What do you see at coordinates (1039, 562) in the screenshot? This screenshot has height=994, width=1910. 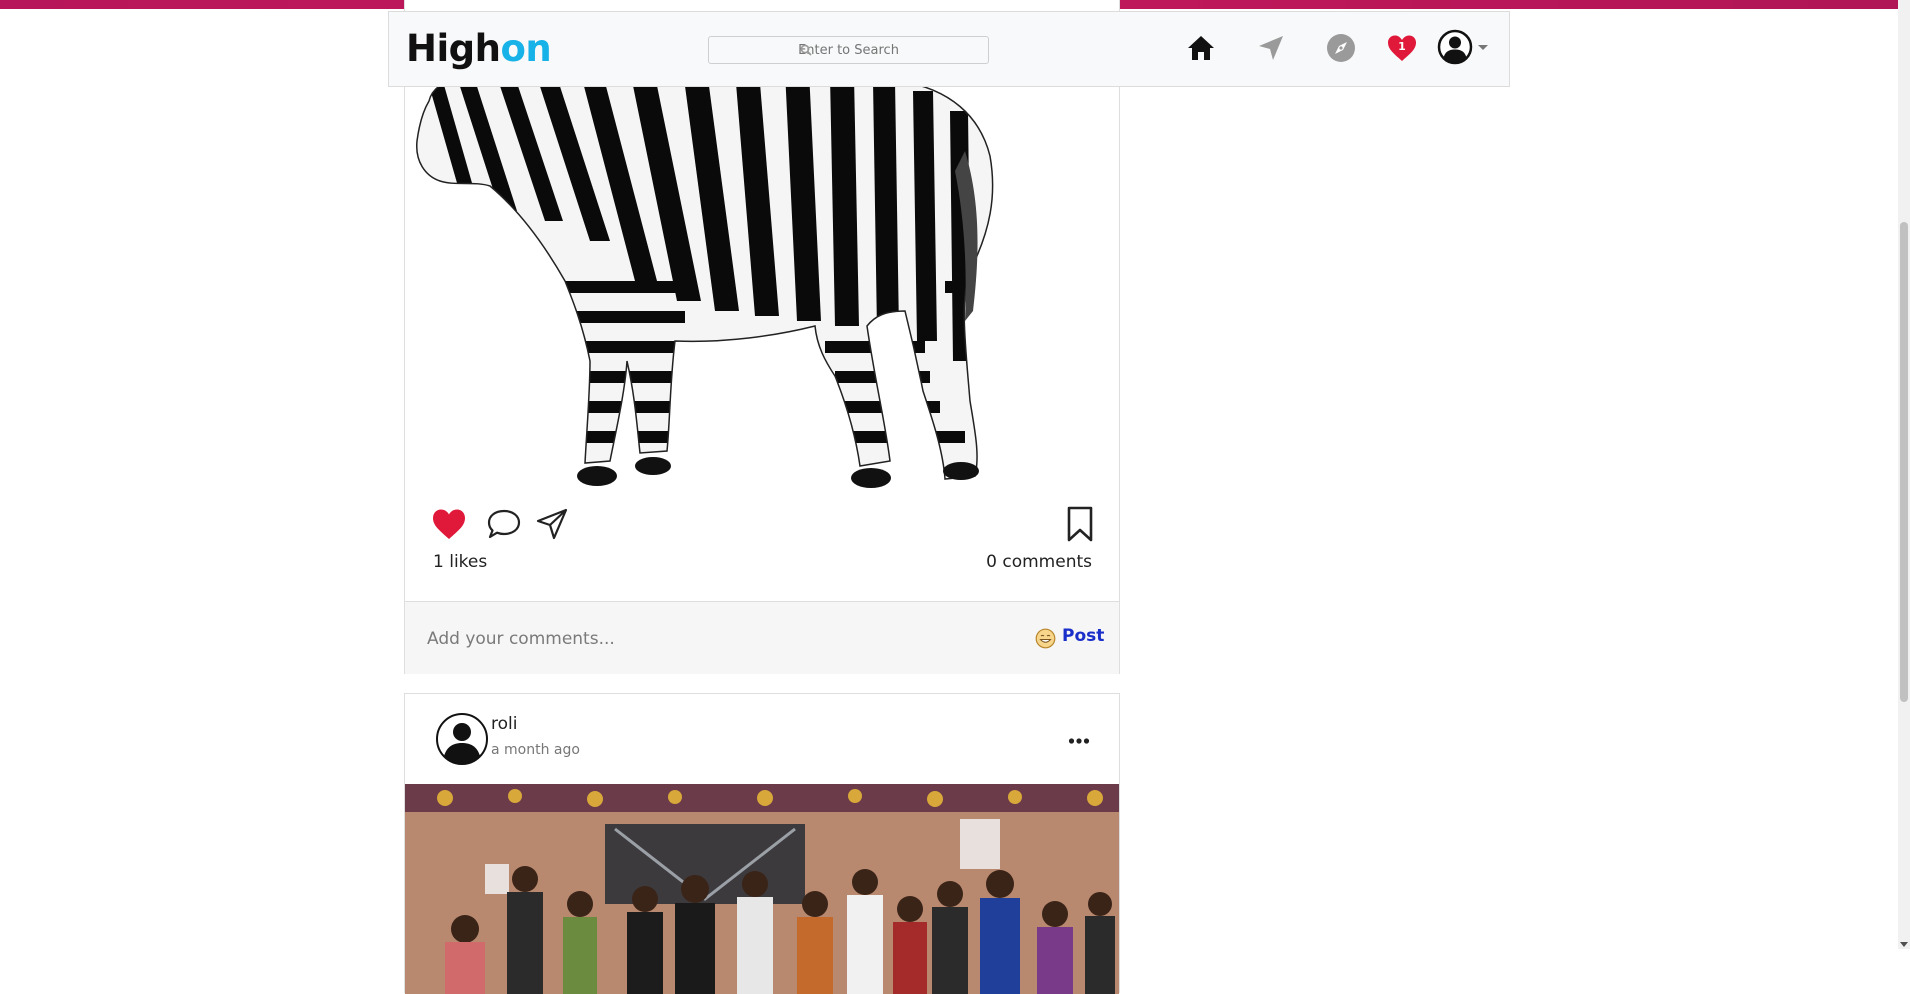 I see `comments-count: 0 comments` at bounding box center [1039, 562].